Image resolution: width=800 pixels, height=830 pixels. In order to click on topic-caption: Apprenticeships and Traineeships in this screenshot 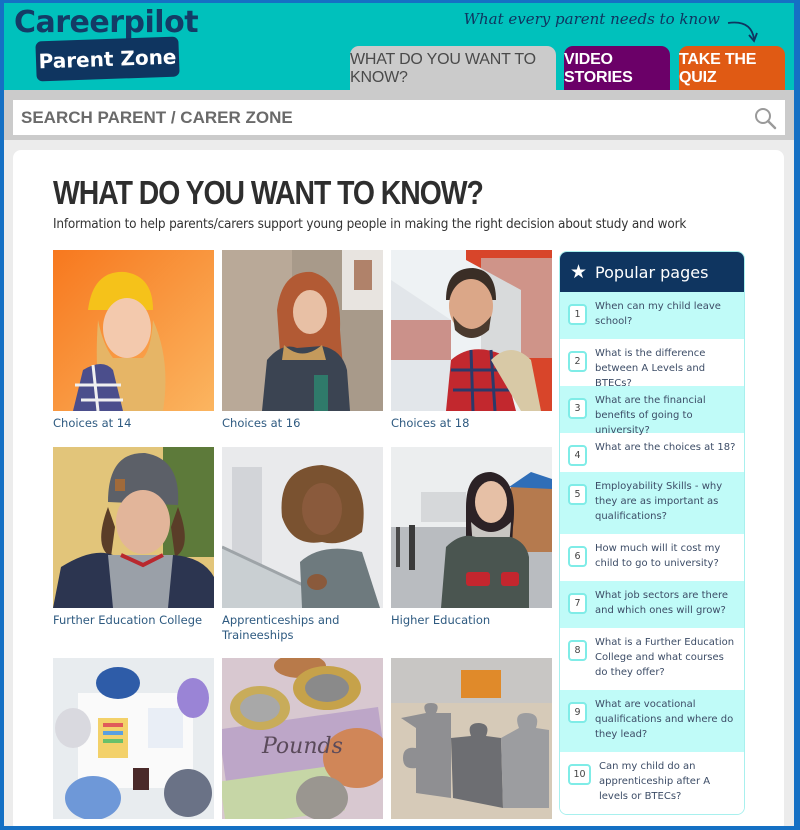, I will do `click(302, 628)`.